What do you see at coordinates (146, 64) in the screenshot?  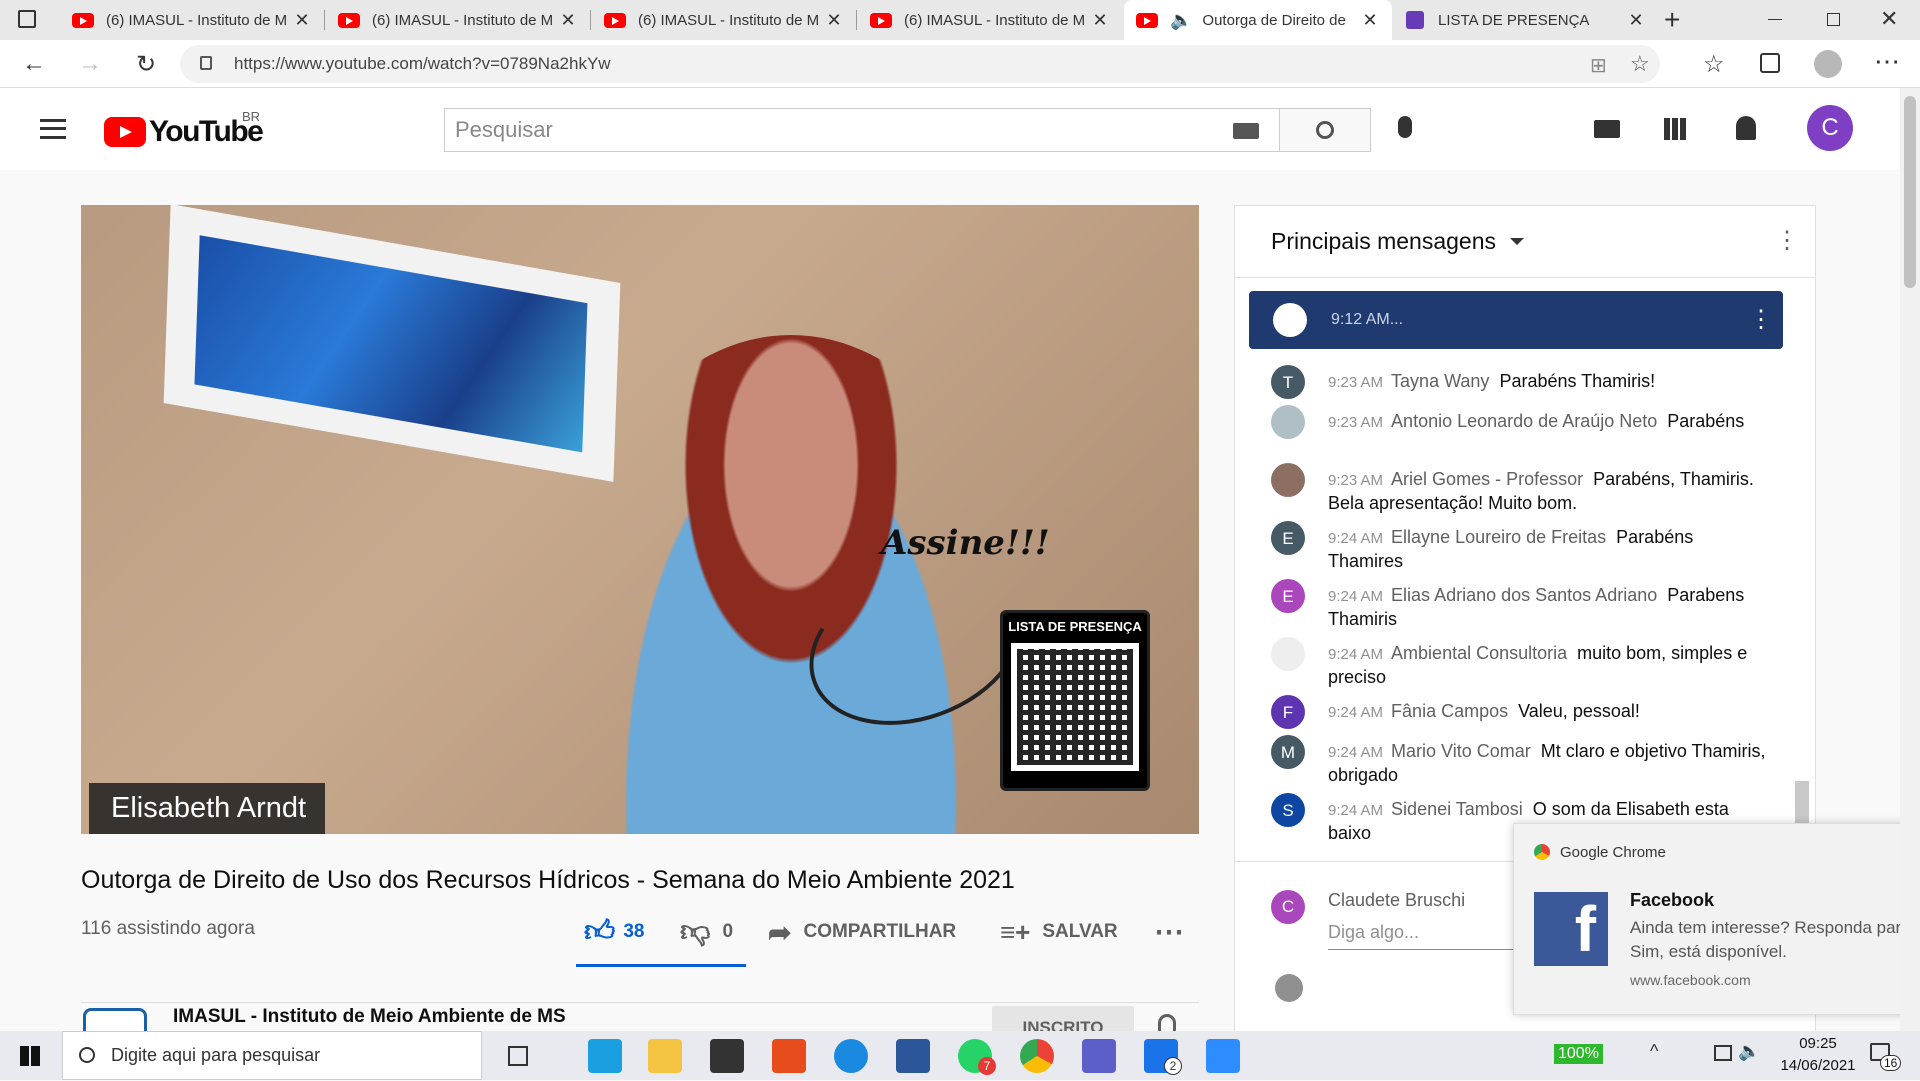 I see `refresh-icon: ↻` at bounding box center [146, 64].